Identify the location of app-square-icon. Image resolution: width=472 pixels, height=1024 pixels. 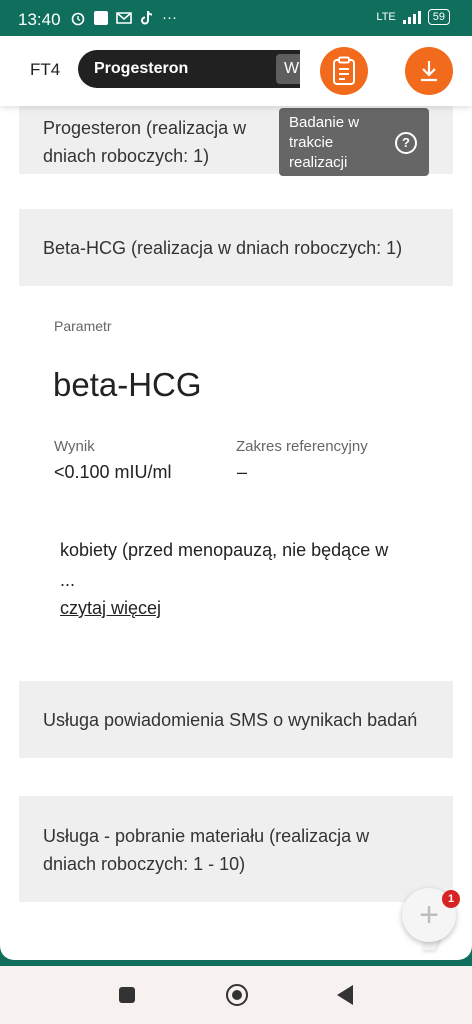
(101, 17).